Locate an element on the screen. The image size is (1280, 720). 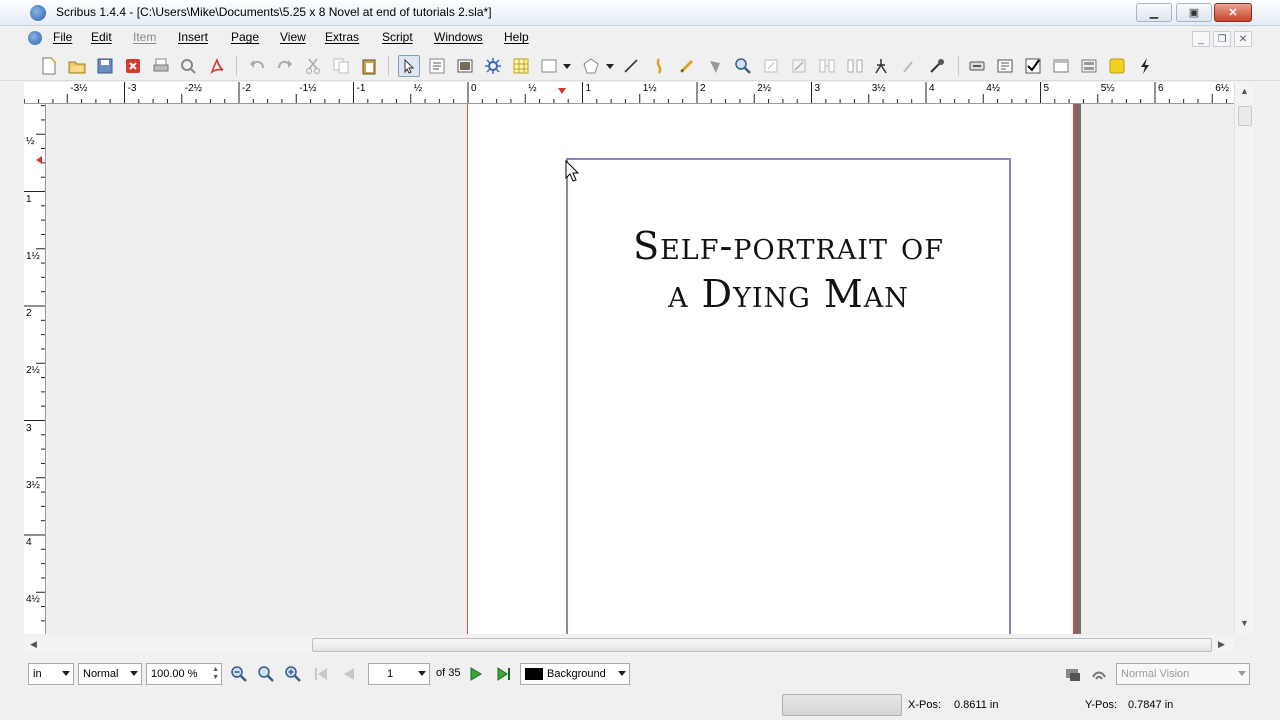
mdi-minimize-button: _ is located at coordinates (1201, 39).